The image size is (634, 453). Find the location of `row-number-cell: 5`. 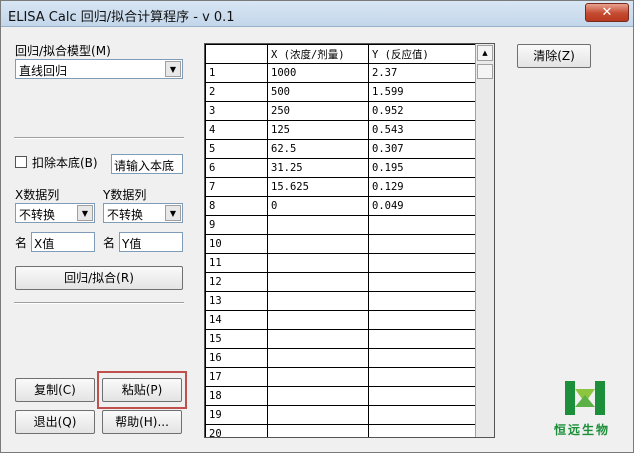

row-number-cell: 5 is located at coordinates (236, 149).